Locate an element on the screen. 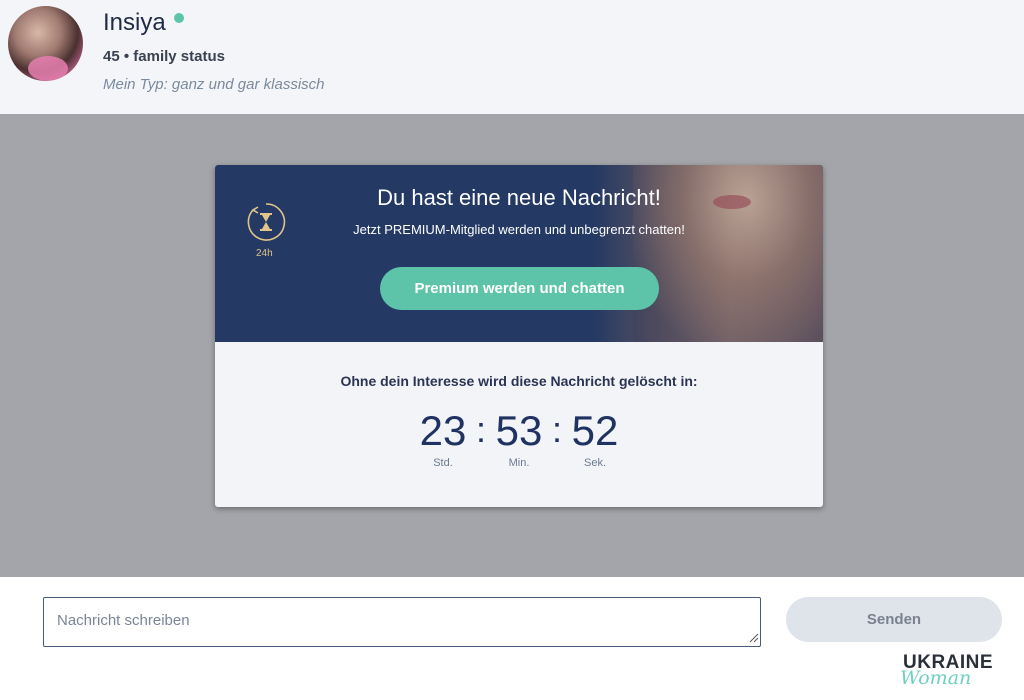  minutes-label: Min. is located at coordinates (519, 463).